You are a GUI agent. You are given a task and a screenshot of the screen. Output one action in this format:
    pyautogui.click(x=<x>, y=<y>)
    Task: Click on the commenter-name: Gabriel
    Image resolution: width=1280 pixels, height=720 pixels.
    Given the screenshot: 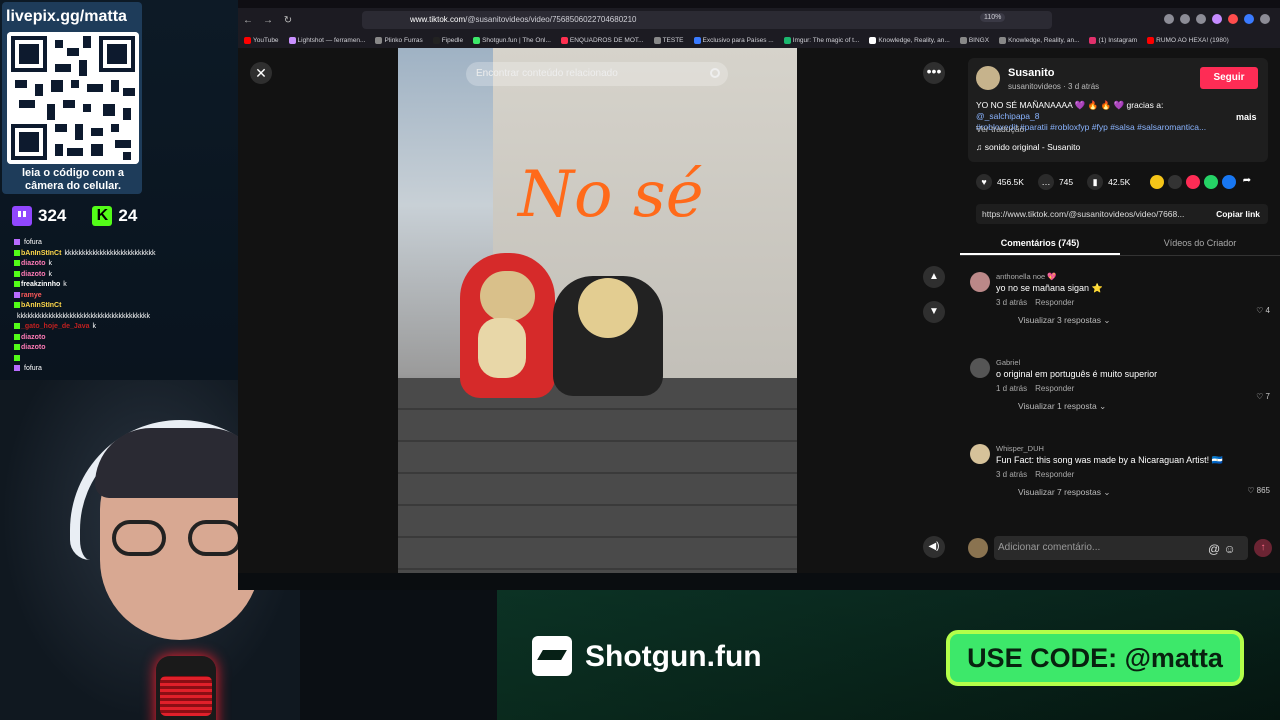 What is the action you would take?
    pyautogui.click(x=1133, y=362)
    